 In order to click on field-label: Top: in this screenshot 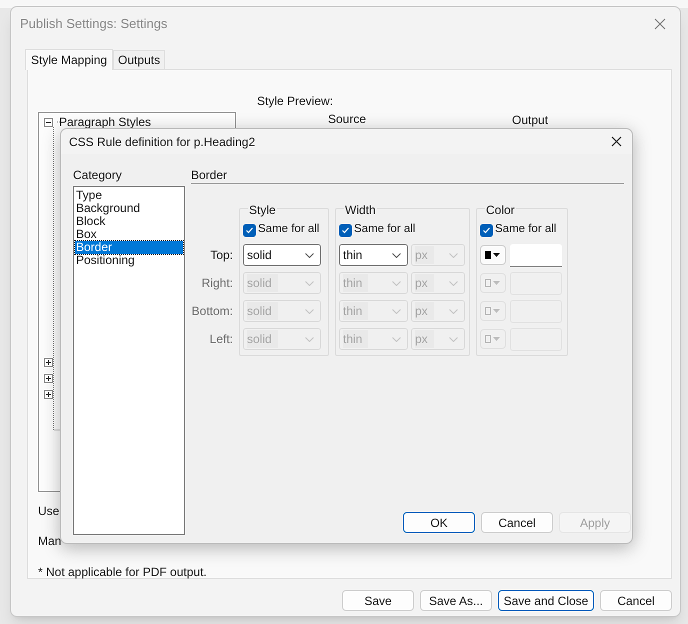, I will do `click(221, 255)`.